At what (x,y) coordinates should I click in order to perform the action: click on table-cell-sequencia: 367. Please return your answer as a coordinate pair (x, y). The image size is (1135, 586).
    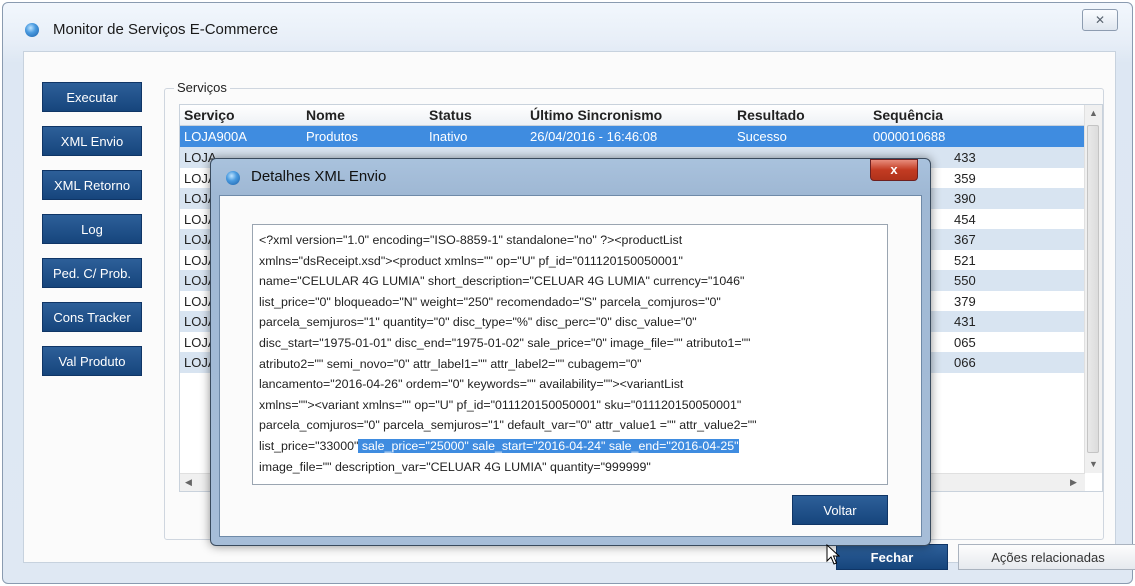
    Looking at the image, I should click on (965, 239).